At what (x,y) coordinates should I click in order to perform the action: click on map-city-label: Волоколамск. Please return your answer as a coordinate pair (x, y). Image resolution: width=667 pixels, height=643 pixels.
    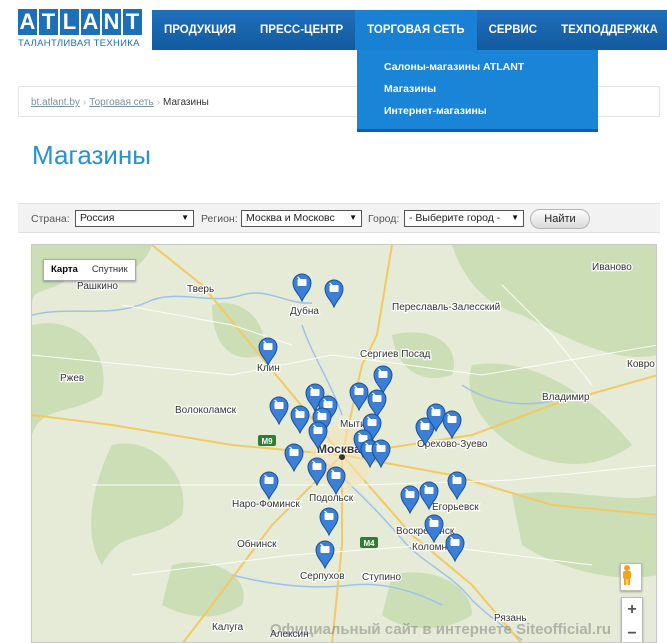
    Looking at the image, I should click on (206, 410).